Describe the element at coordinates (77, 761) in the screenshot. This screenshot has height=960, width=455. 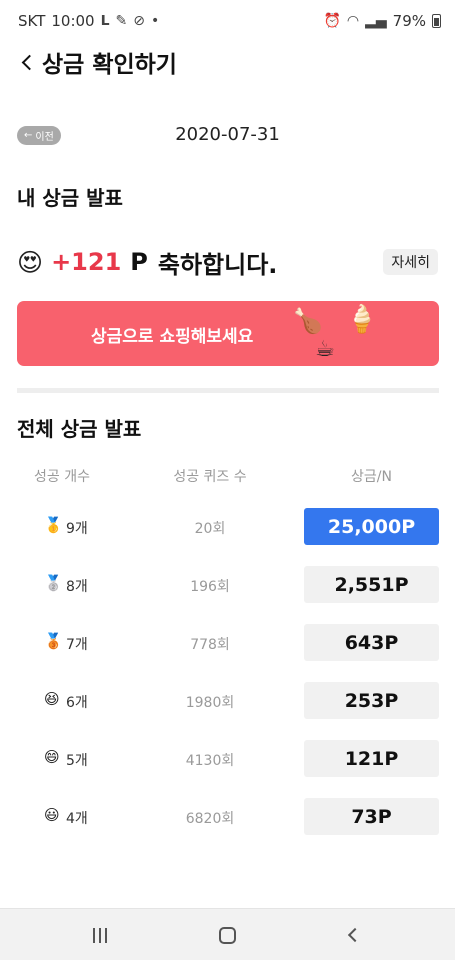
I see `success-count: 5개` at that location.